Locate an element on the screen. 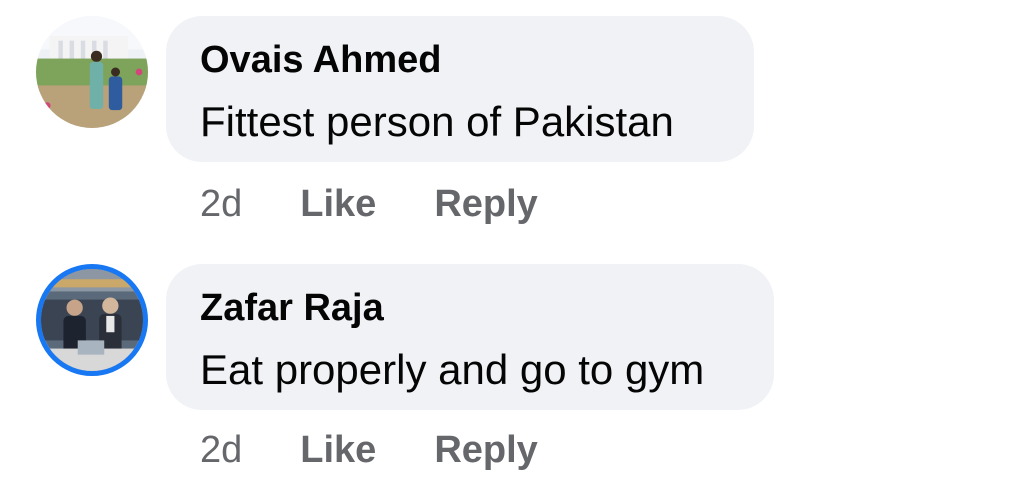 The image size is (1024, 487). comment-author: Ovais Ahmed is located at coordinates (460, 60).